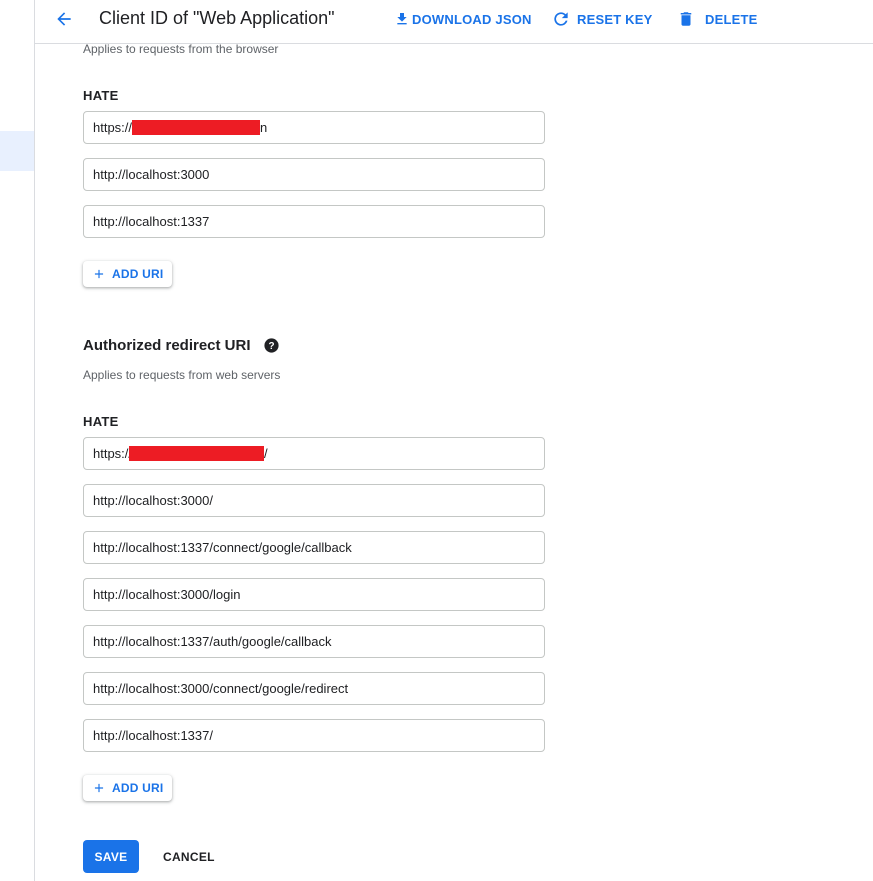 The width and height of the screenshot is (873, 881). What do you see at coordinates (472, 19) in the screenshot?
I see `download-json-label: DOWNLOAD JSON` at bounding box center [472, 19].